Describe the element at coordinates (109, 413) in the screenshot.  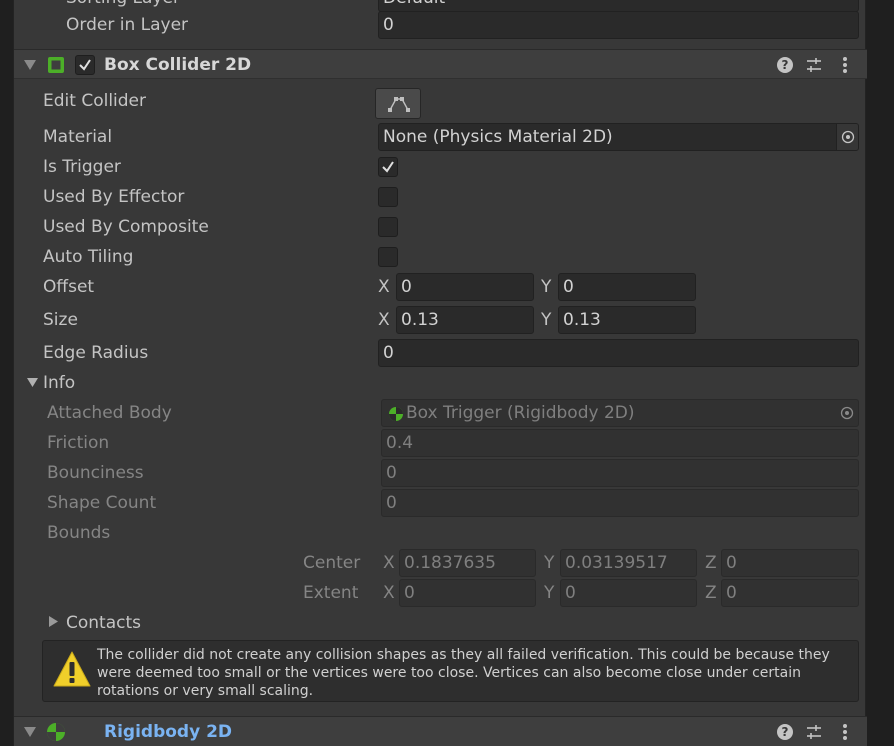
I see `attached-body-label: Attached Body` at that location.